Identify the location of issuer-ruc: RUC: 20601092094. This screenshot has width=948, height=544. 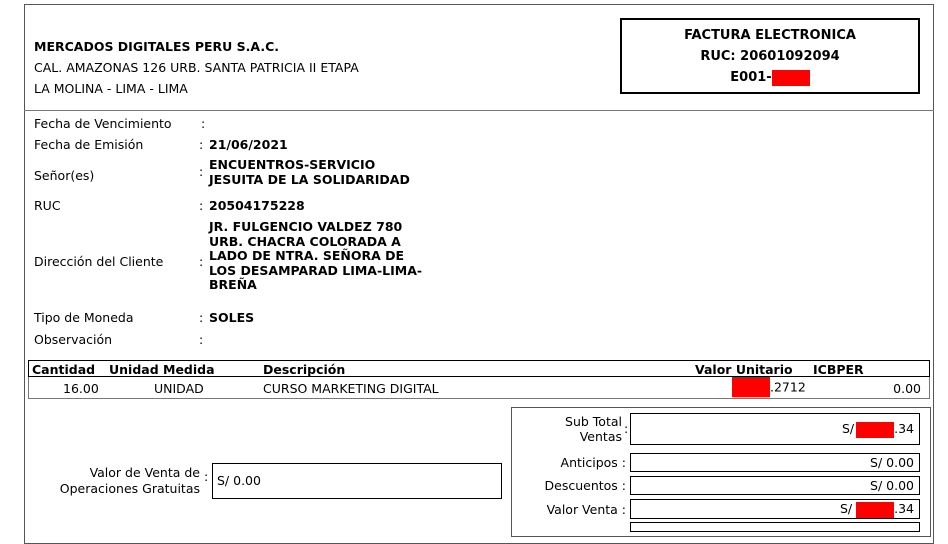
(770, 56).